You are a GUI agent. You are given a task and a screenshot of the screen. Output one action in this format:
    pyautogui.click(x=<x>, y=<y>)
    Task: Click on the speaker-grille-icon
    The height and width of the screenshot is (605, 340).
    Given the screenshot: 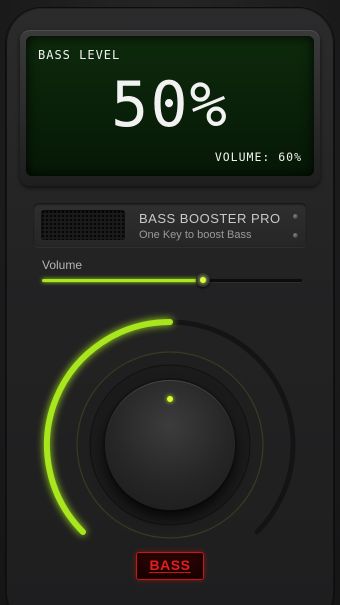 What is the action you would take?
    pyautogui.click(x=83, y=225)
    